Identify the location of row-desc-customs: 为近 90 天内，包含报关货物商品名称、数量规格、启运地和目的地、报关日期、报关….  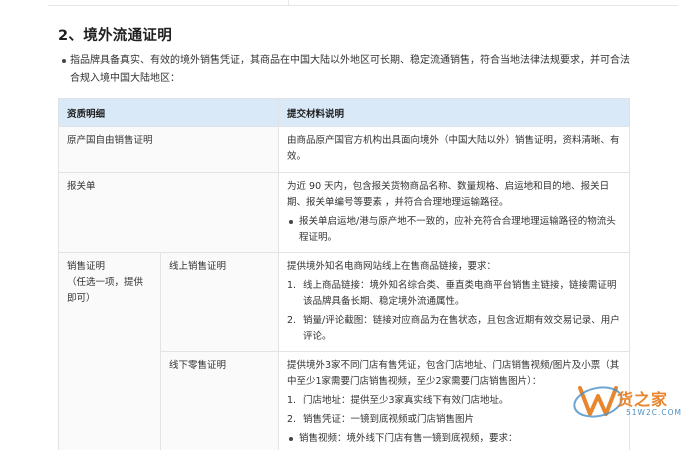
(454, 212).